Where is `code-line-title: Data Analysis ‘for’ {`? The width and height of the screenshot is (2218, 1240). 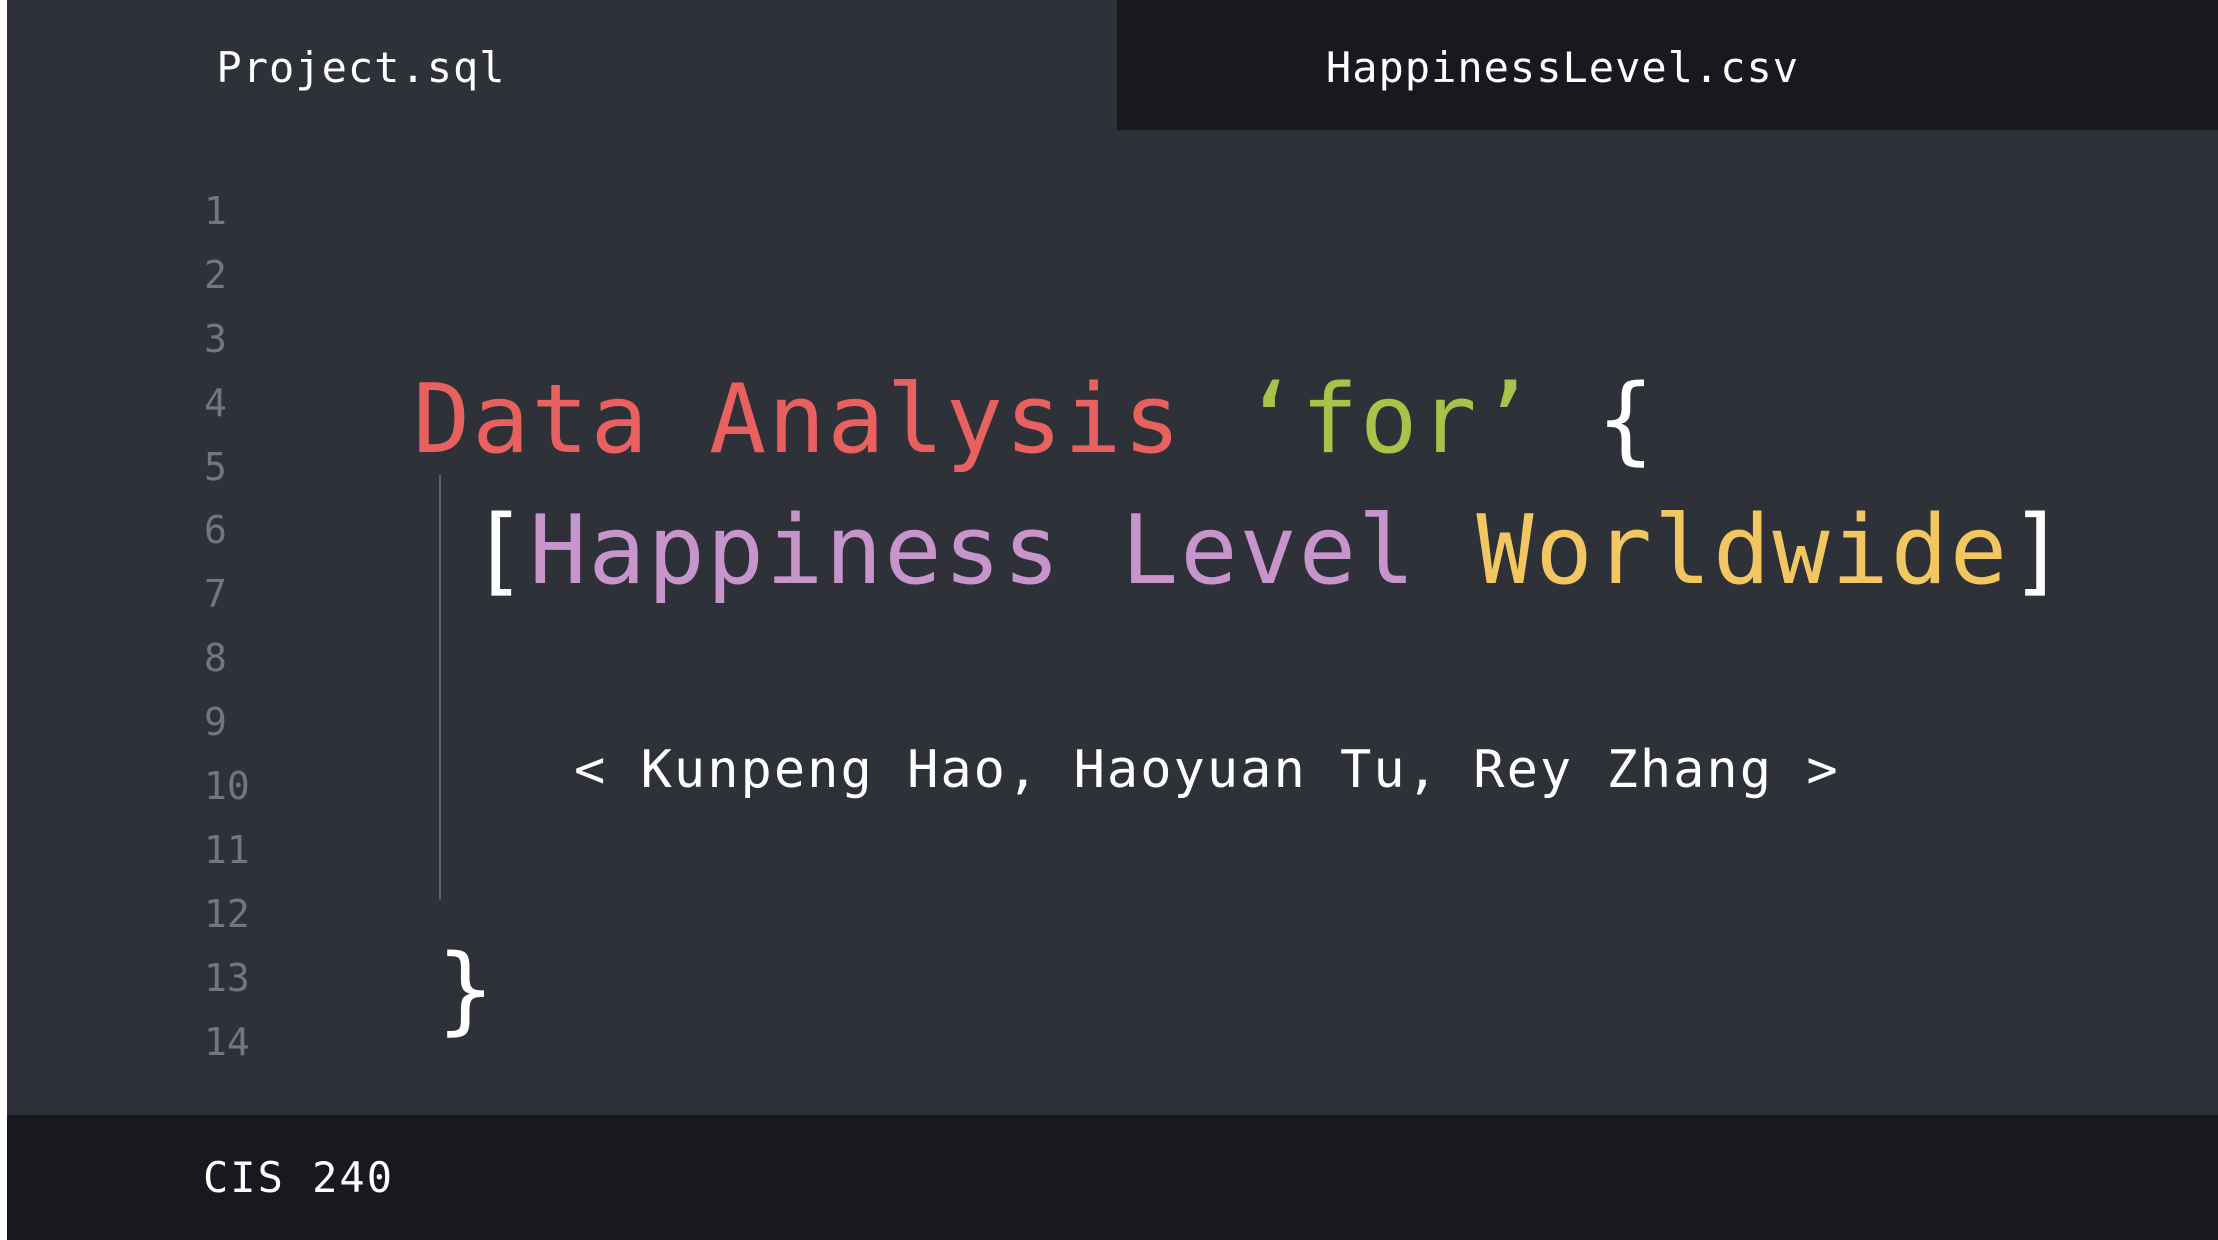
code-line-title: Data Analysis ‘for’ { is located at coordinates (1034, 420).